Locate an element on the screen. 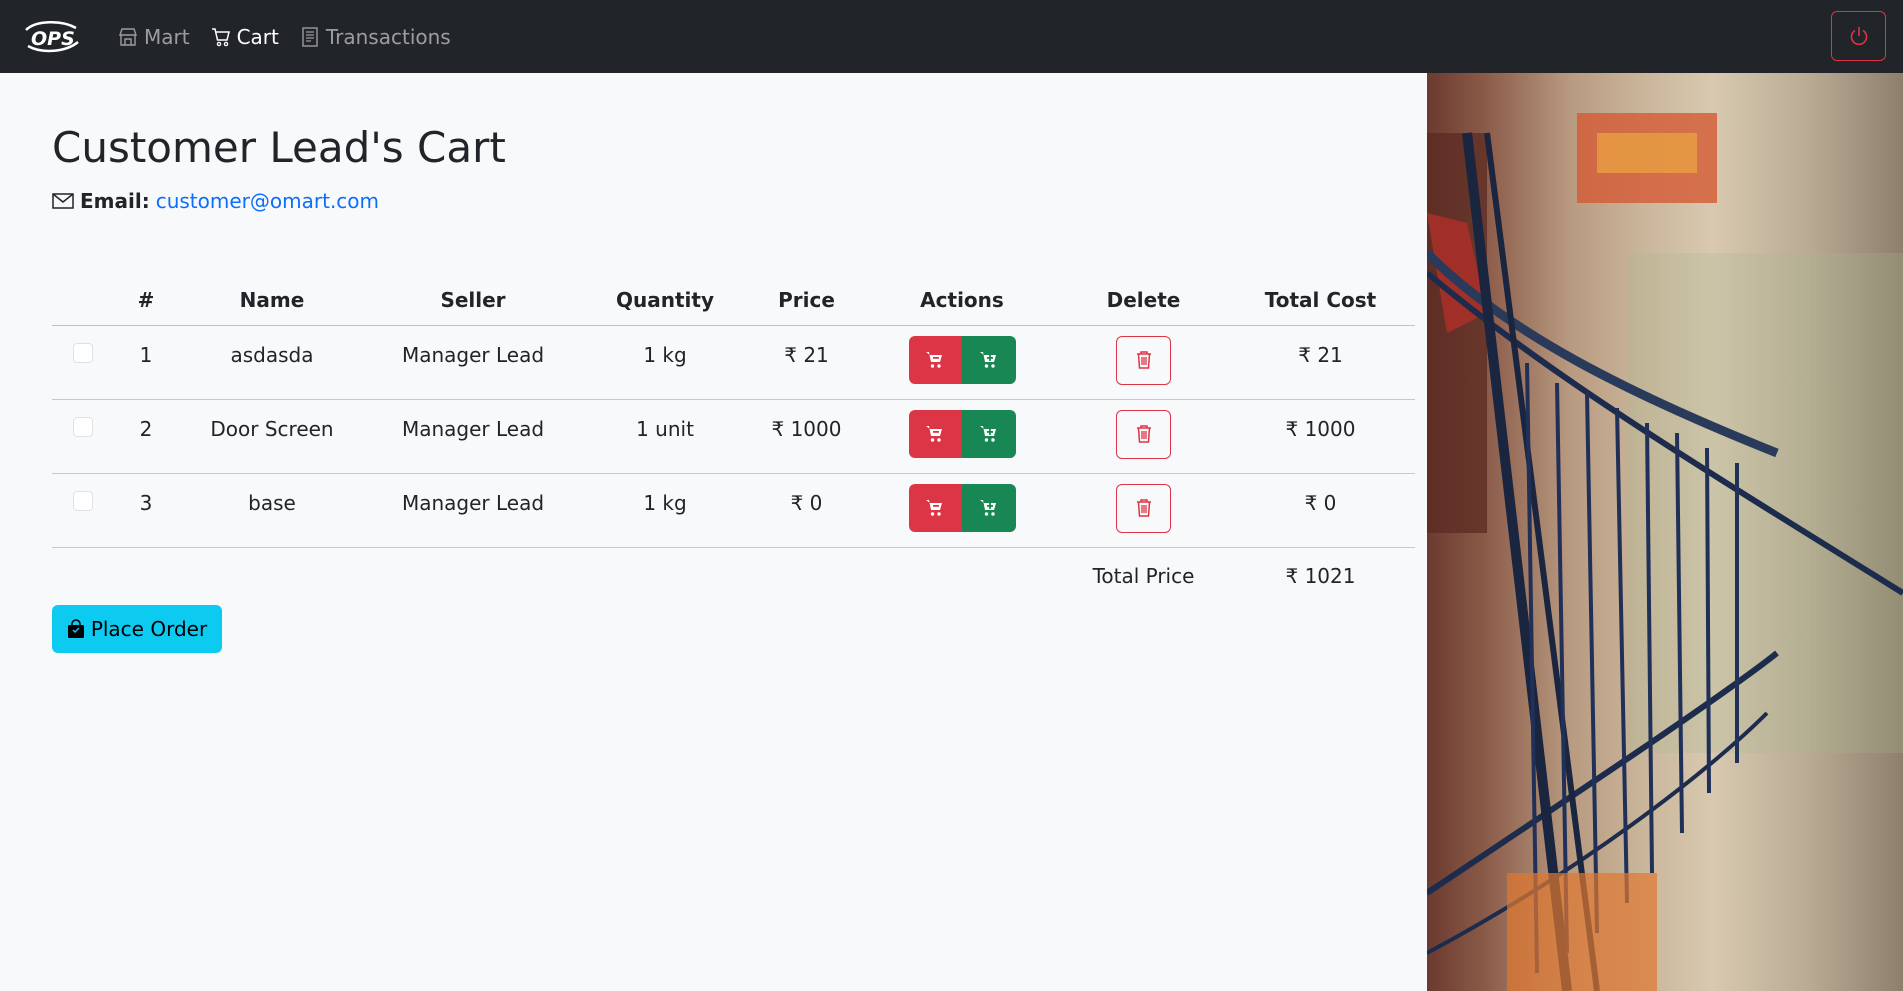 Image resolution: width=1903 pixels, height=991 pixels. nav-link-label: Mart is located at coordinates (167, 36).